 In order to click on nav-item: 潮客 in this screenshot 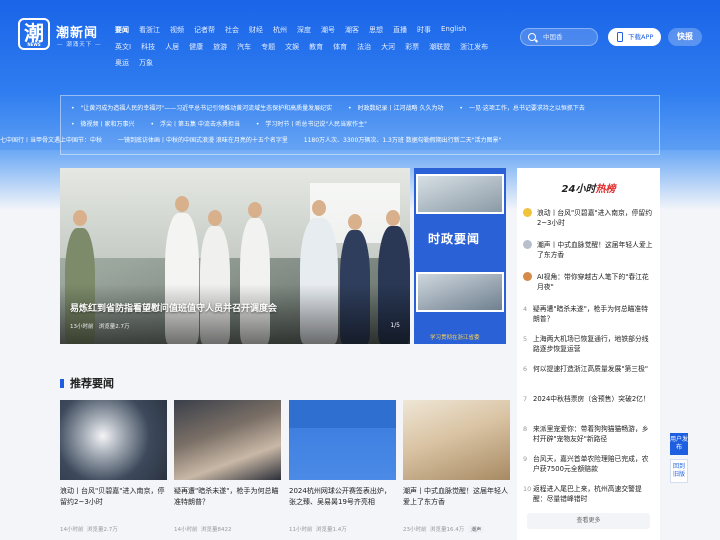, I will do `click(352, 30)`.